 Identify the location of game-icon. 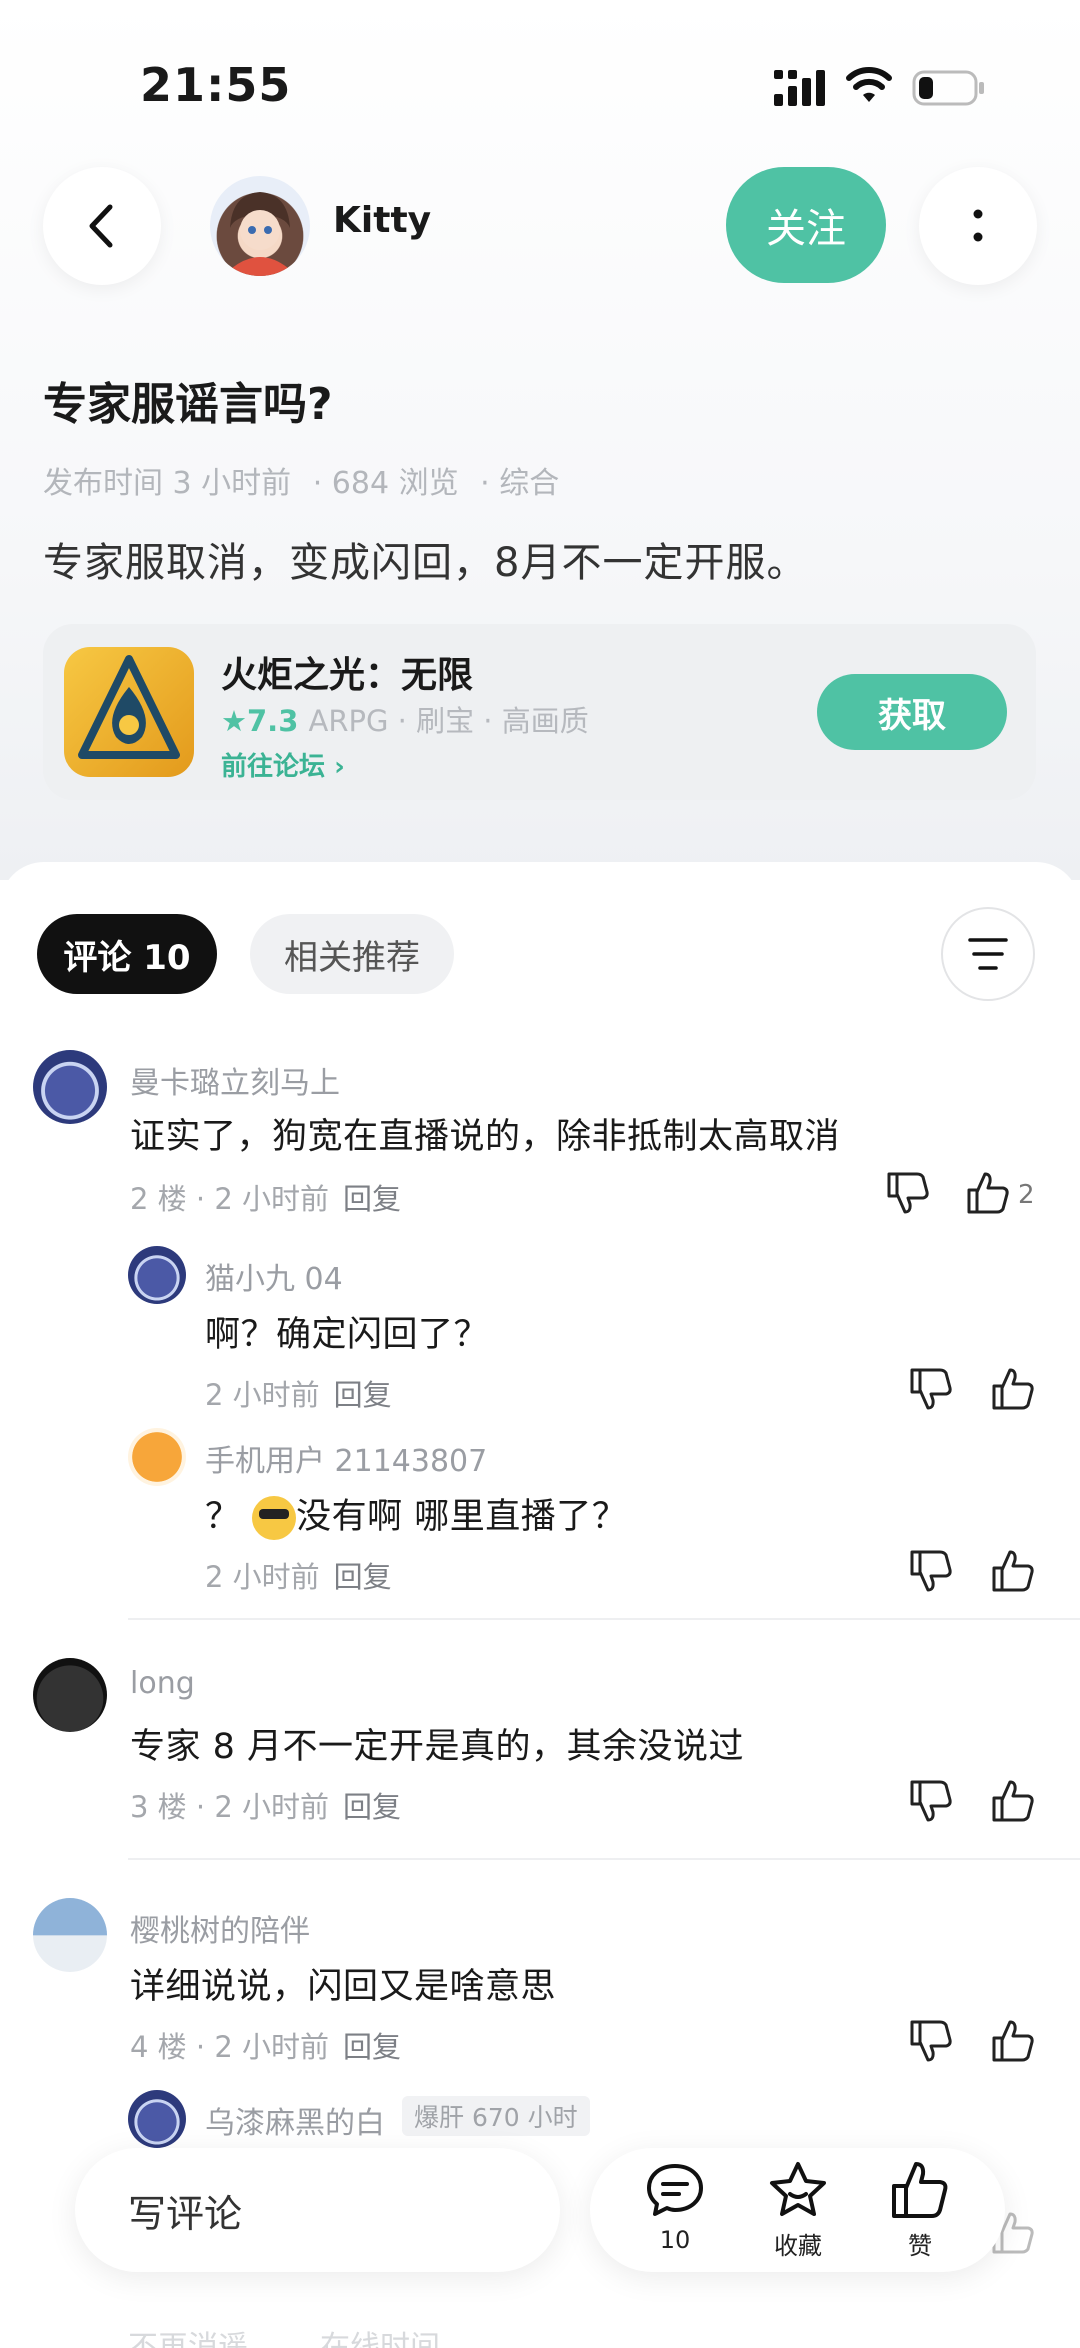
(129, 712).